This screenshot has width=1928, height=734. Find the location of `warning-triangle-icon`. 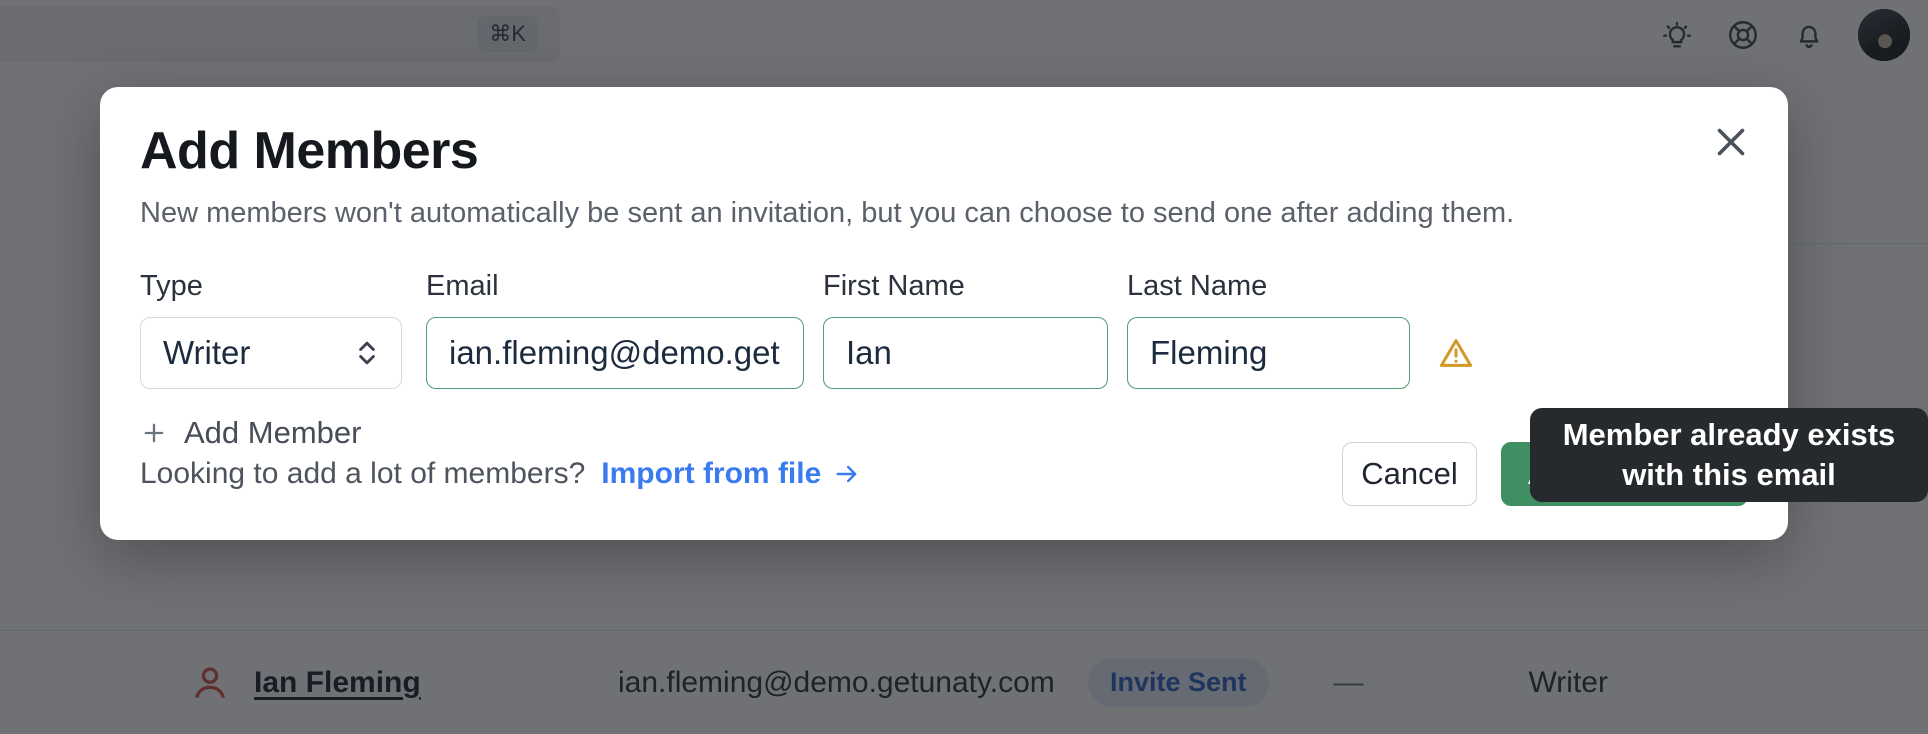

warning-triangle-icon is located at coordinates (1456, 353).